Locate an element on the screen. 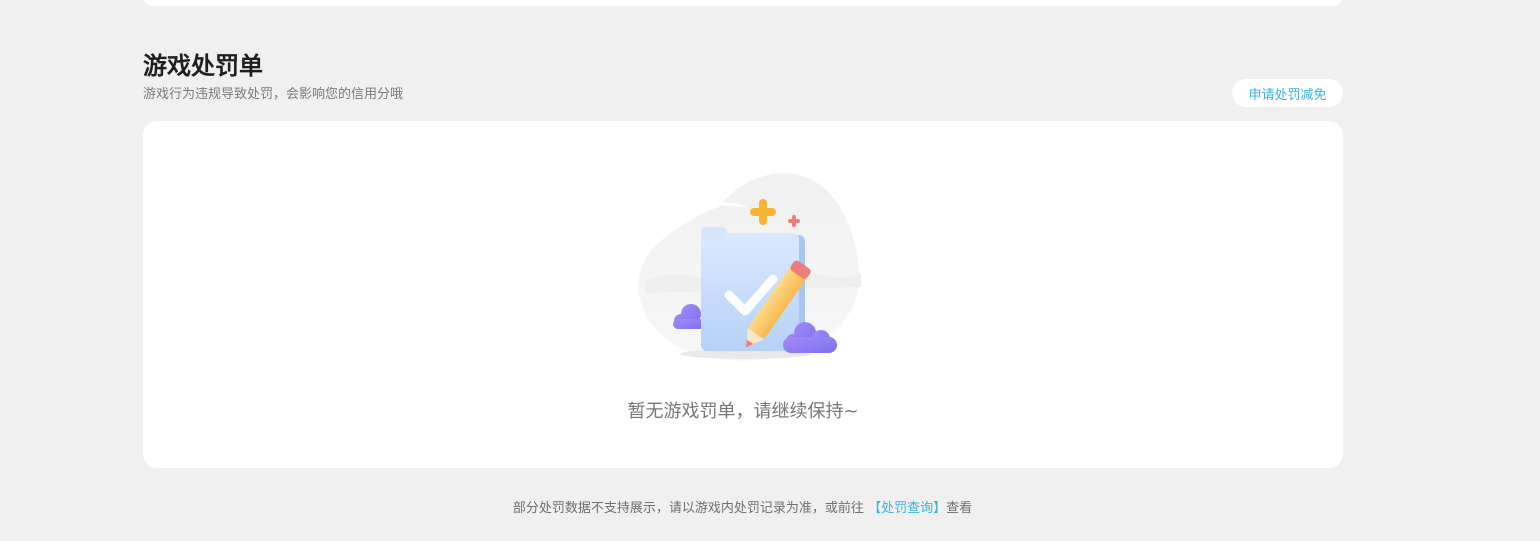 The width and height of the screenshot is (1540, 541). empty-checklist-icon is located at coordinates (749, 267).